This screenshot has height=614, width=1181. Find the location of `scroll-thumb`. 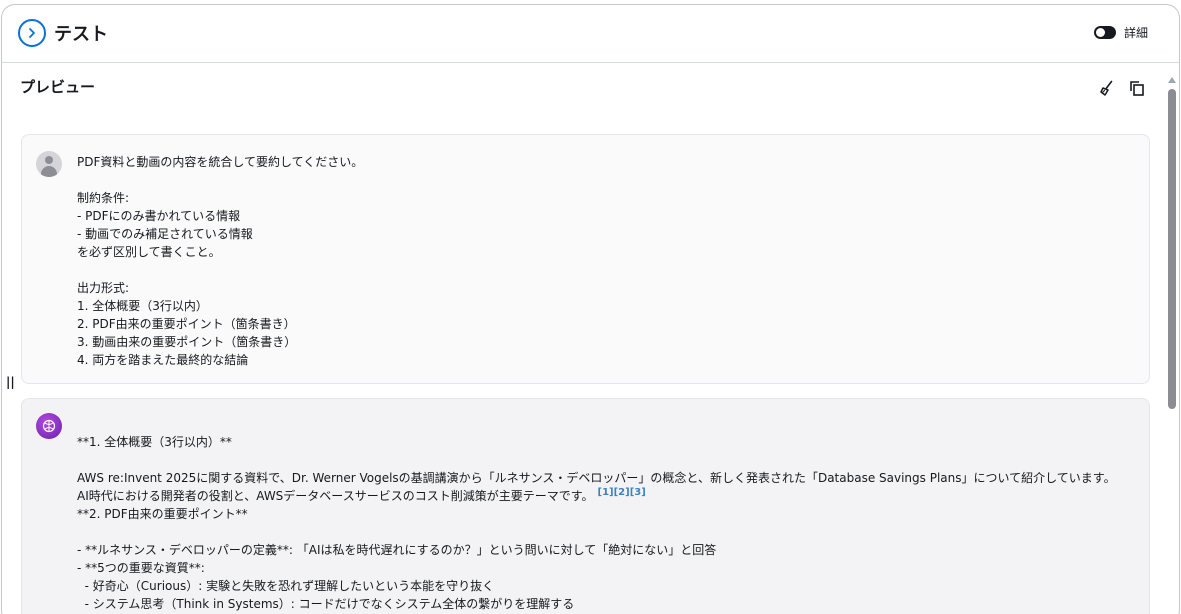

scroll-thumb is located at coordinates (1172, 249).